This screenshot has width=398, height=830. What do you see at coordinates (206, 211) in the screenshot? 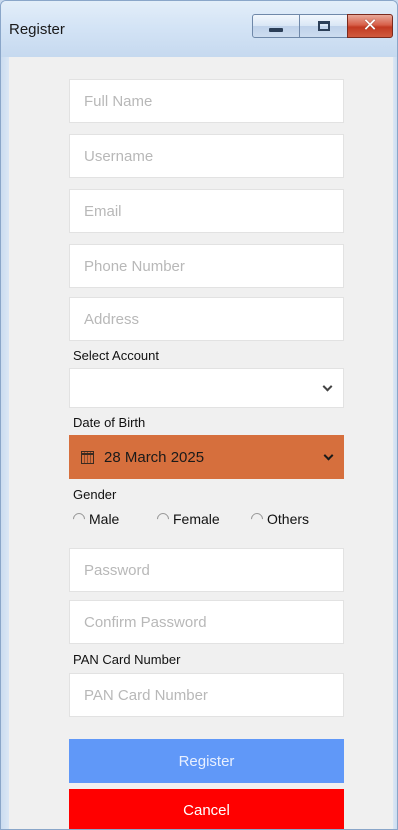
I see `email-input: Email` at bounding box center [206, 211].